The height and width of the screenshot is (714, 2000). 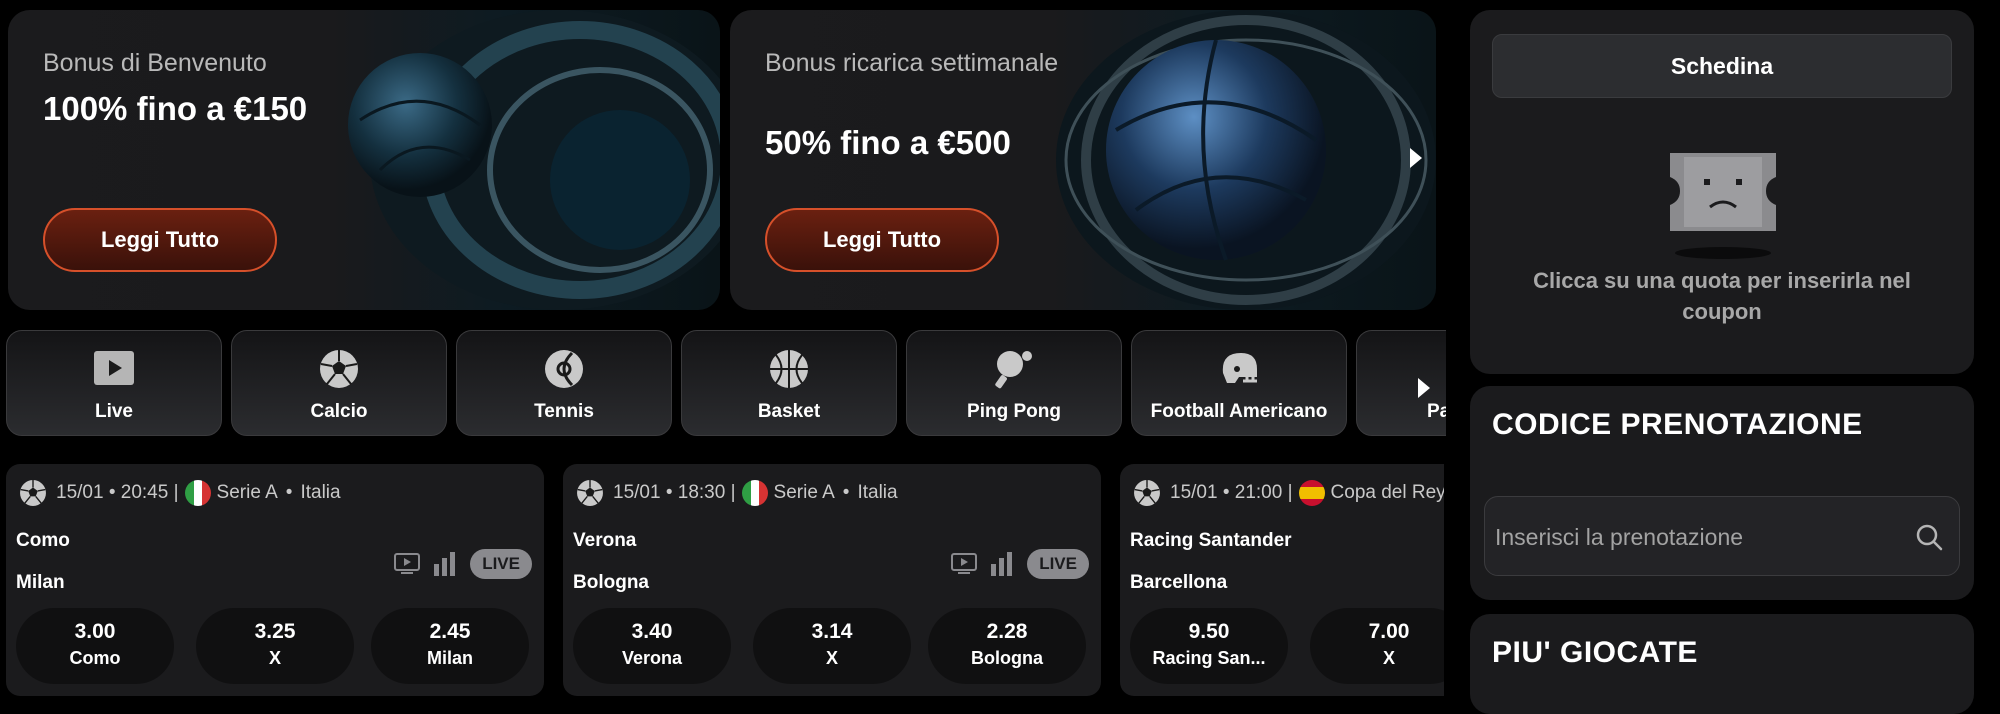 I want to click on sport-tile-football-americano: Football Americano, so click(x=1239, y=383).